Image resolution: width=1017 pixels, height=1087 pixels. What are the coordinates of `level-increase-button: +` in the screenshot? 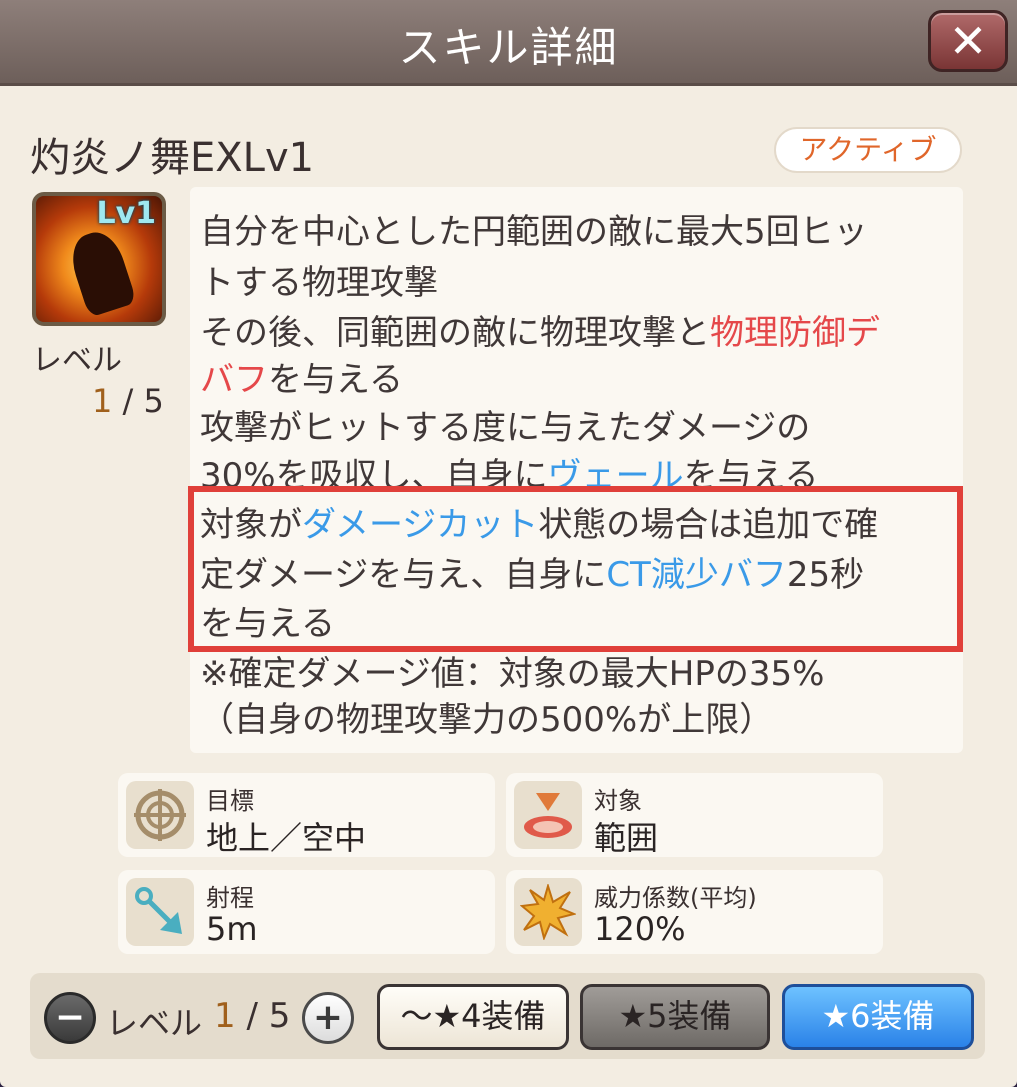 It's located at (328, 1018).